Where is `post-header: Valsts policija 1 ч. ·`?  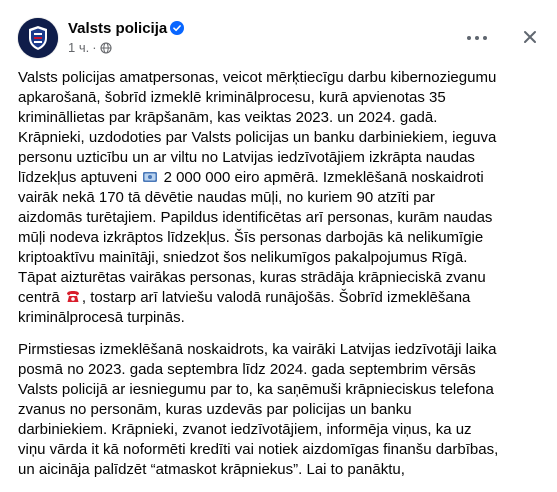
post-header: Valsts policija 1 ч. · is located at coordinates (278, 34).